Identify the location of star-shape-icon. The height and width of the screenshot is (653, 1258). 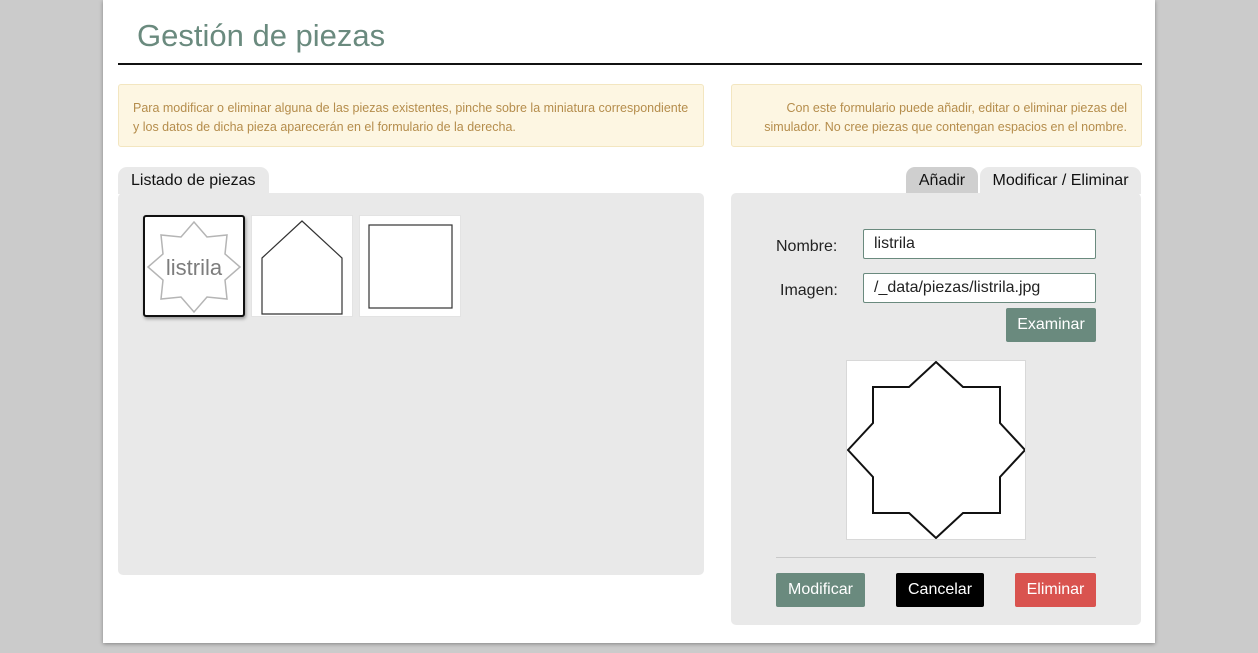
(936, 450).